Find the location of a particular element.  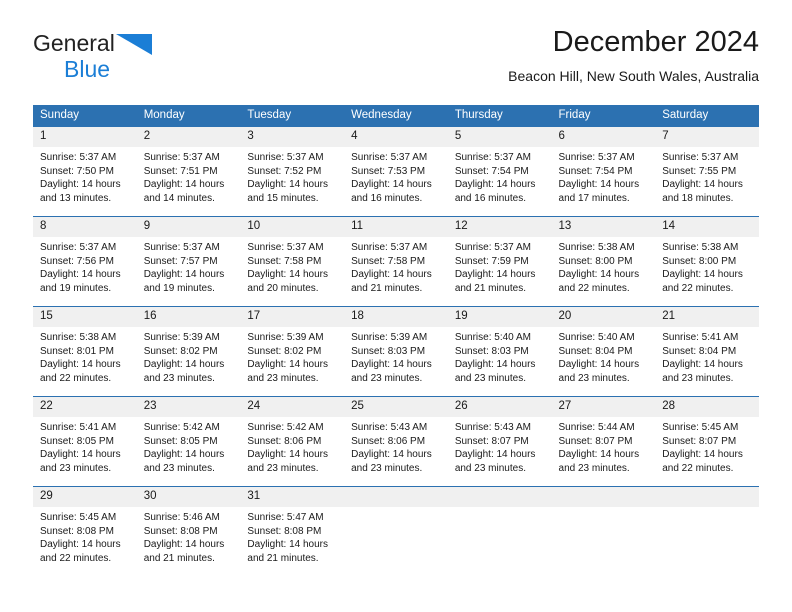

day-daylight2-text: and 13 minutes. is located at coordinates (76, 198).